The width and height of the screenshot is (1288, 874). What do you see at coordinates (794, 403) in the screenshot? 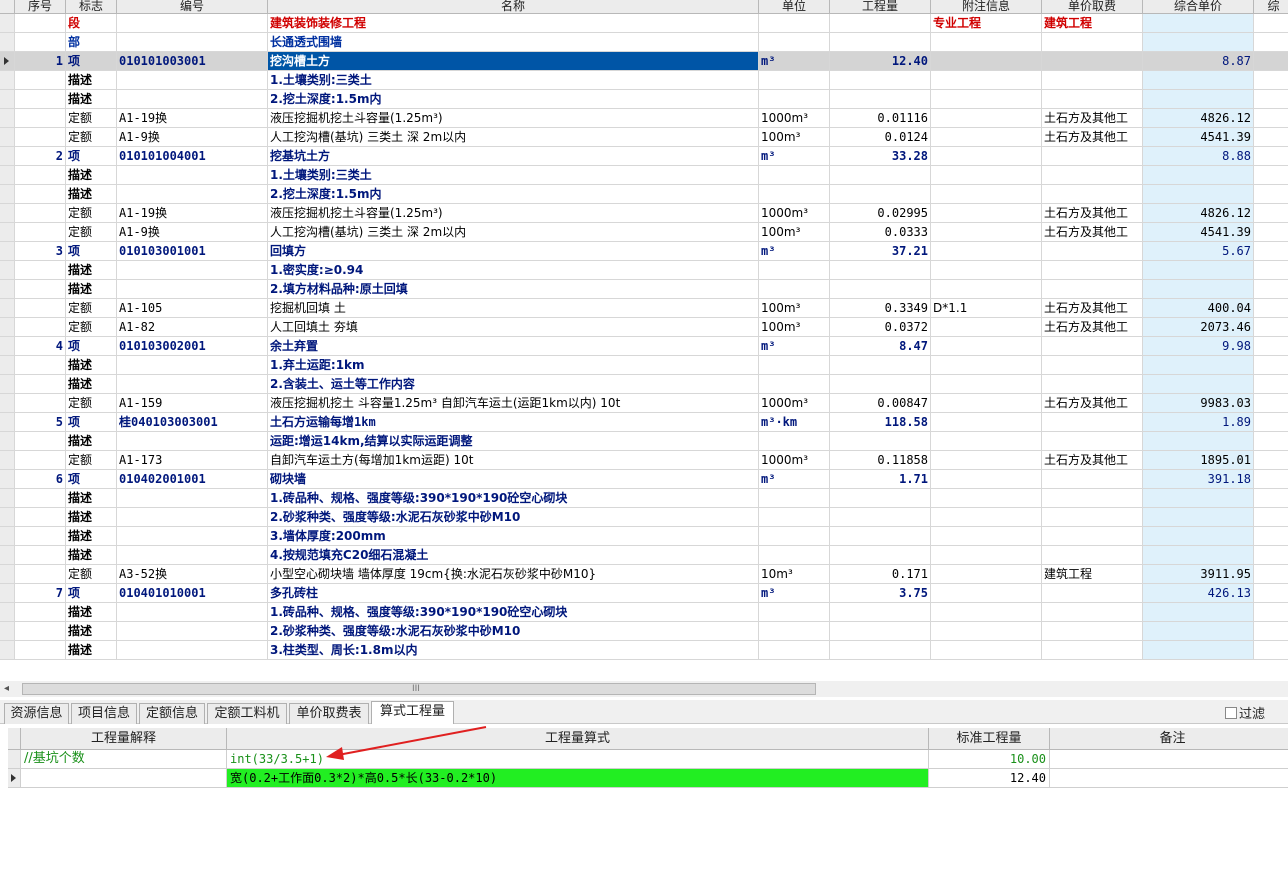
I see `unit-cell: 1000m³` at bounding box center [794, 403].